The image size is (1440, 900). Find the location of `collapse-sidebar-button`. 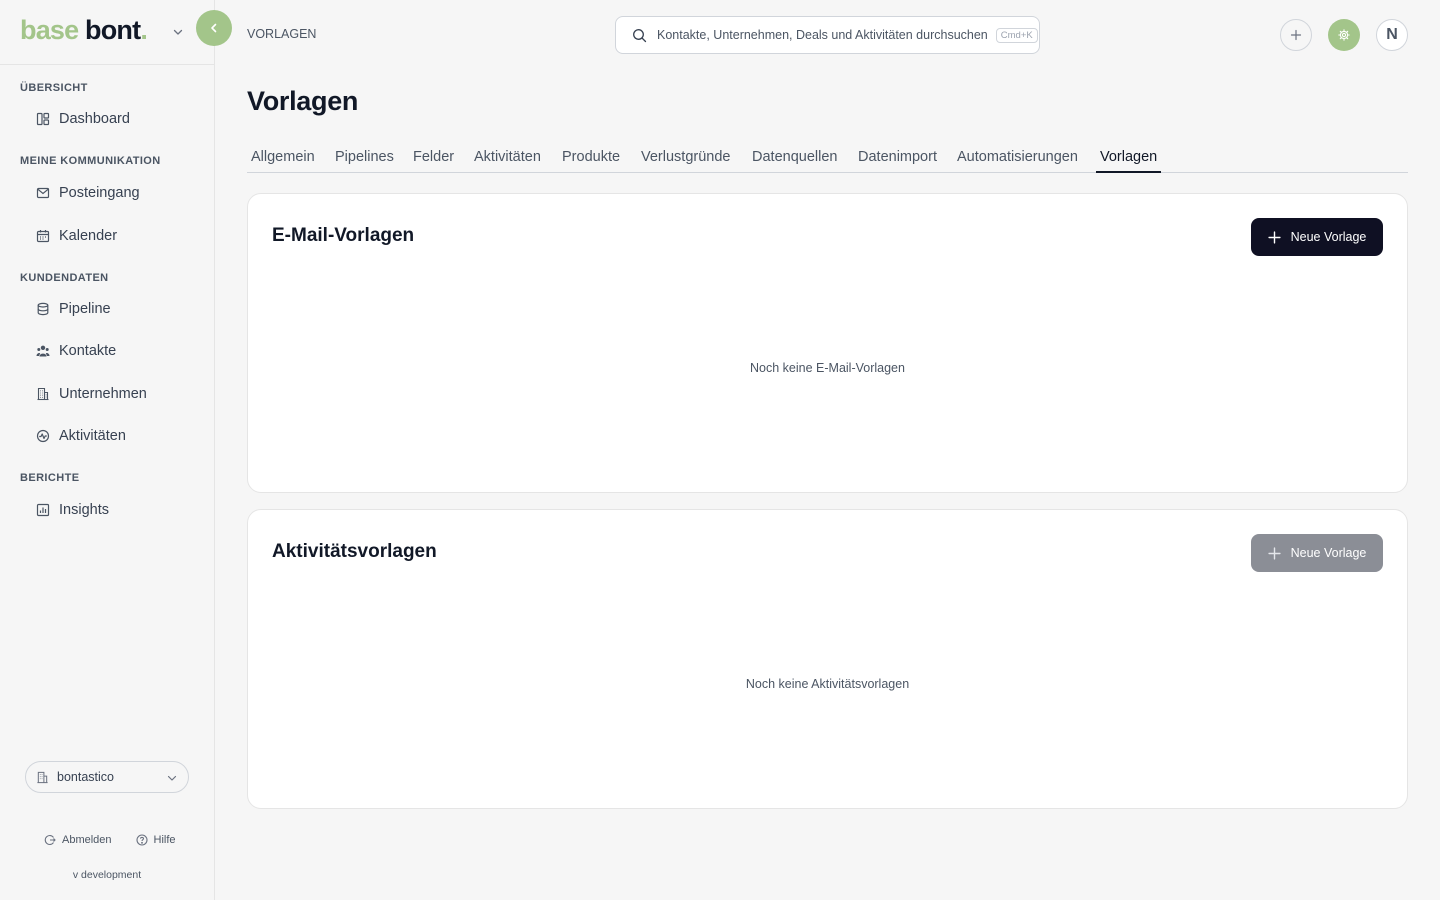

collapse-sidebar-button is located at coordinates (214, 28).